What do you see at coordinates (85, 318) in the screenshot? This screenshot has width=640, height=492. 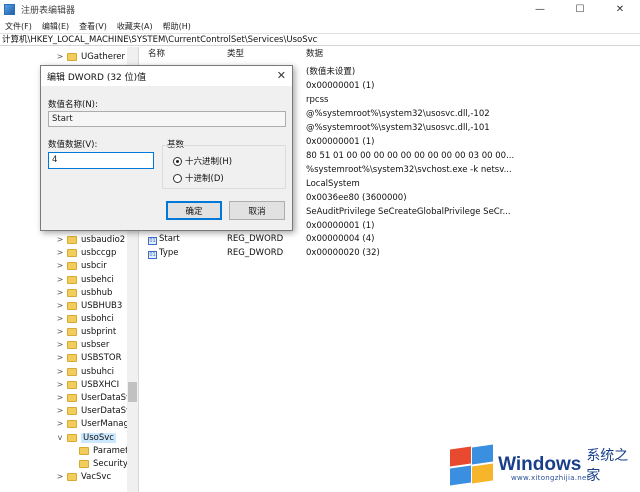 I see `tree-item: > usbohci` at bounding box center [85, 318].